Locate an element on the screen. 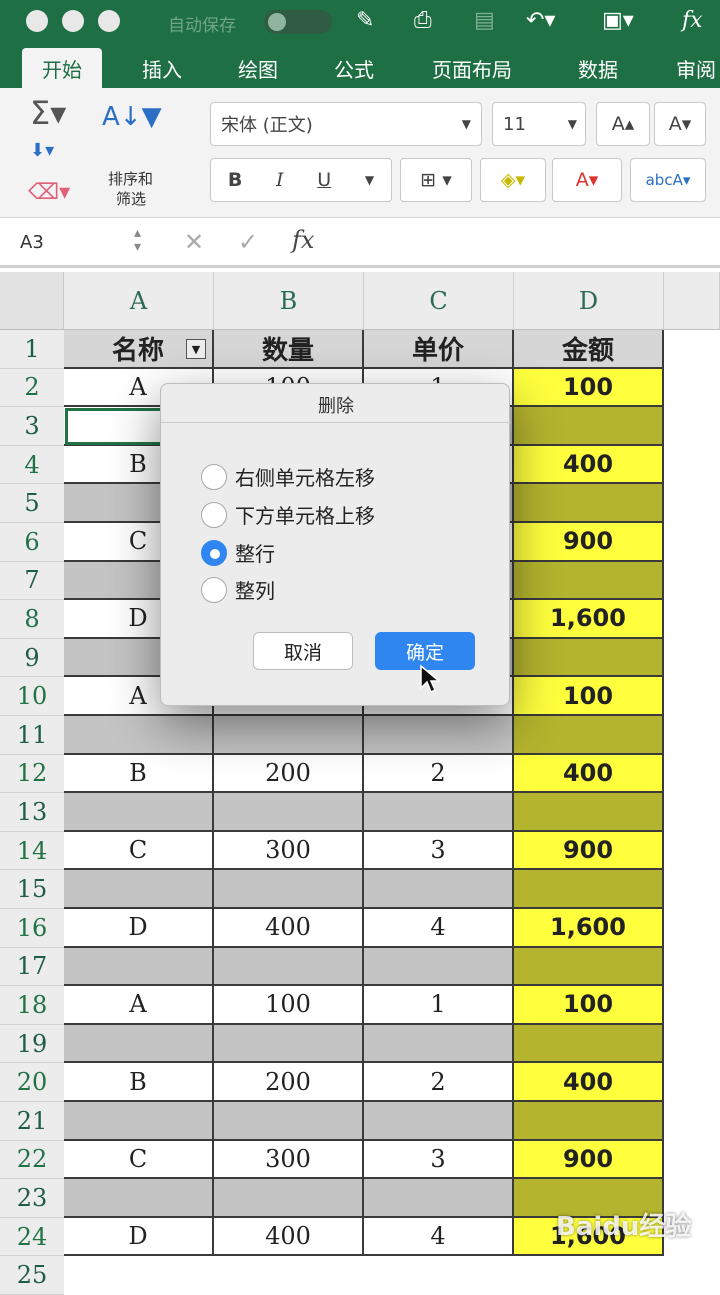  insert-function-icon: fx is located at coordinates (303, 240).